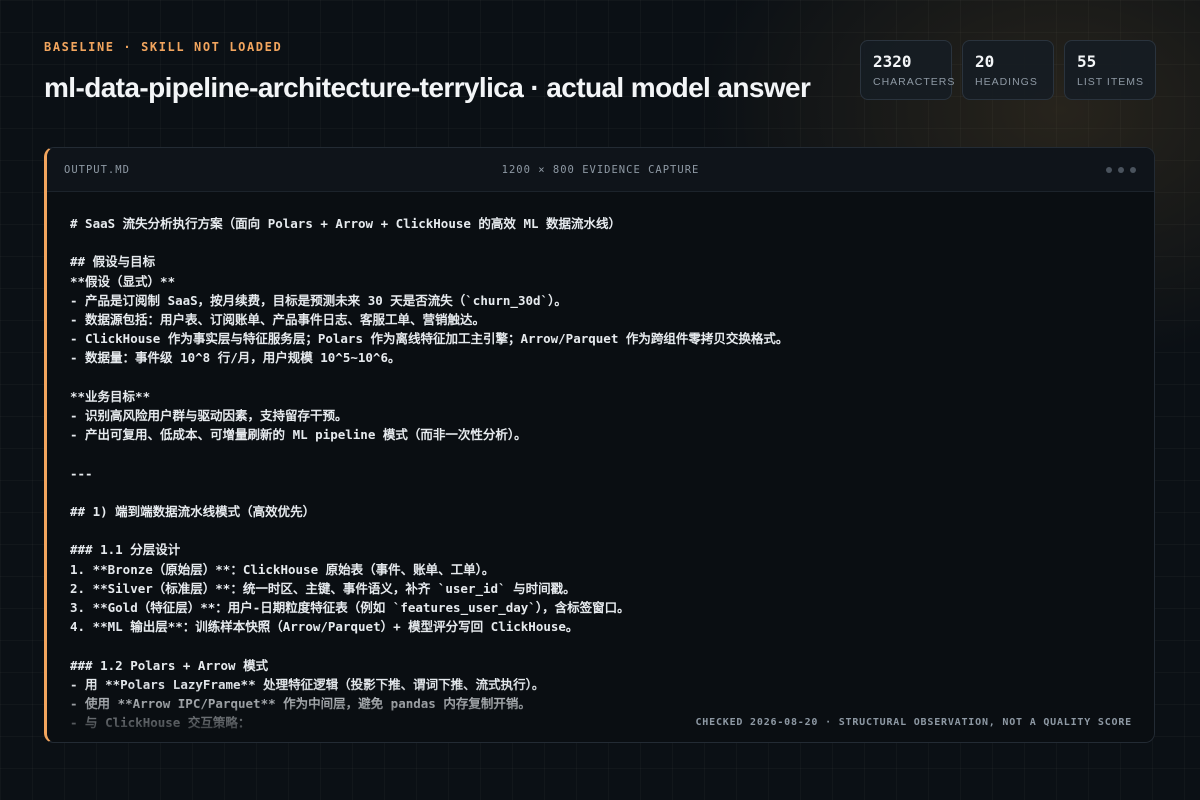 Image resolution: width=1200 pixels, height=800 pixels. What do you see at coordinates (1006, 82) in the screenshot?
I see `stat-label: HEADINGS` at bounding box center [1006, 82].